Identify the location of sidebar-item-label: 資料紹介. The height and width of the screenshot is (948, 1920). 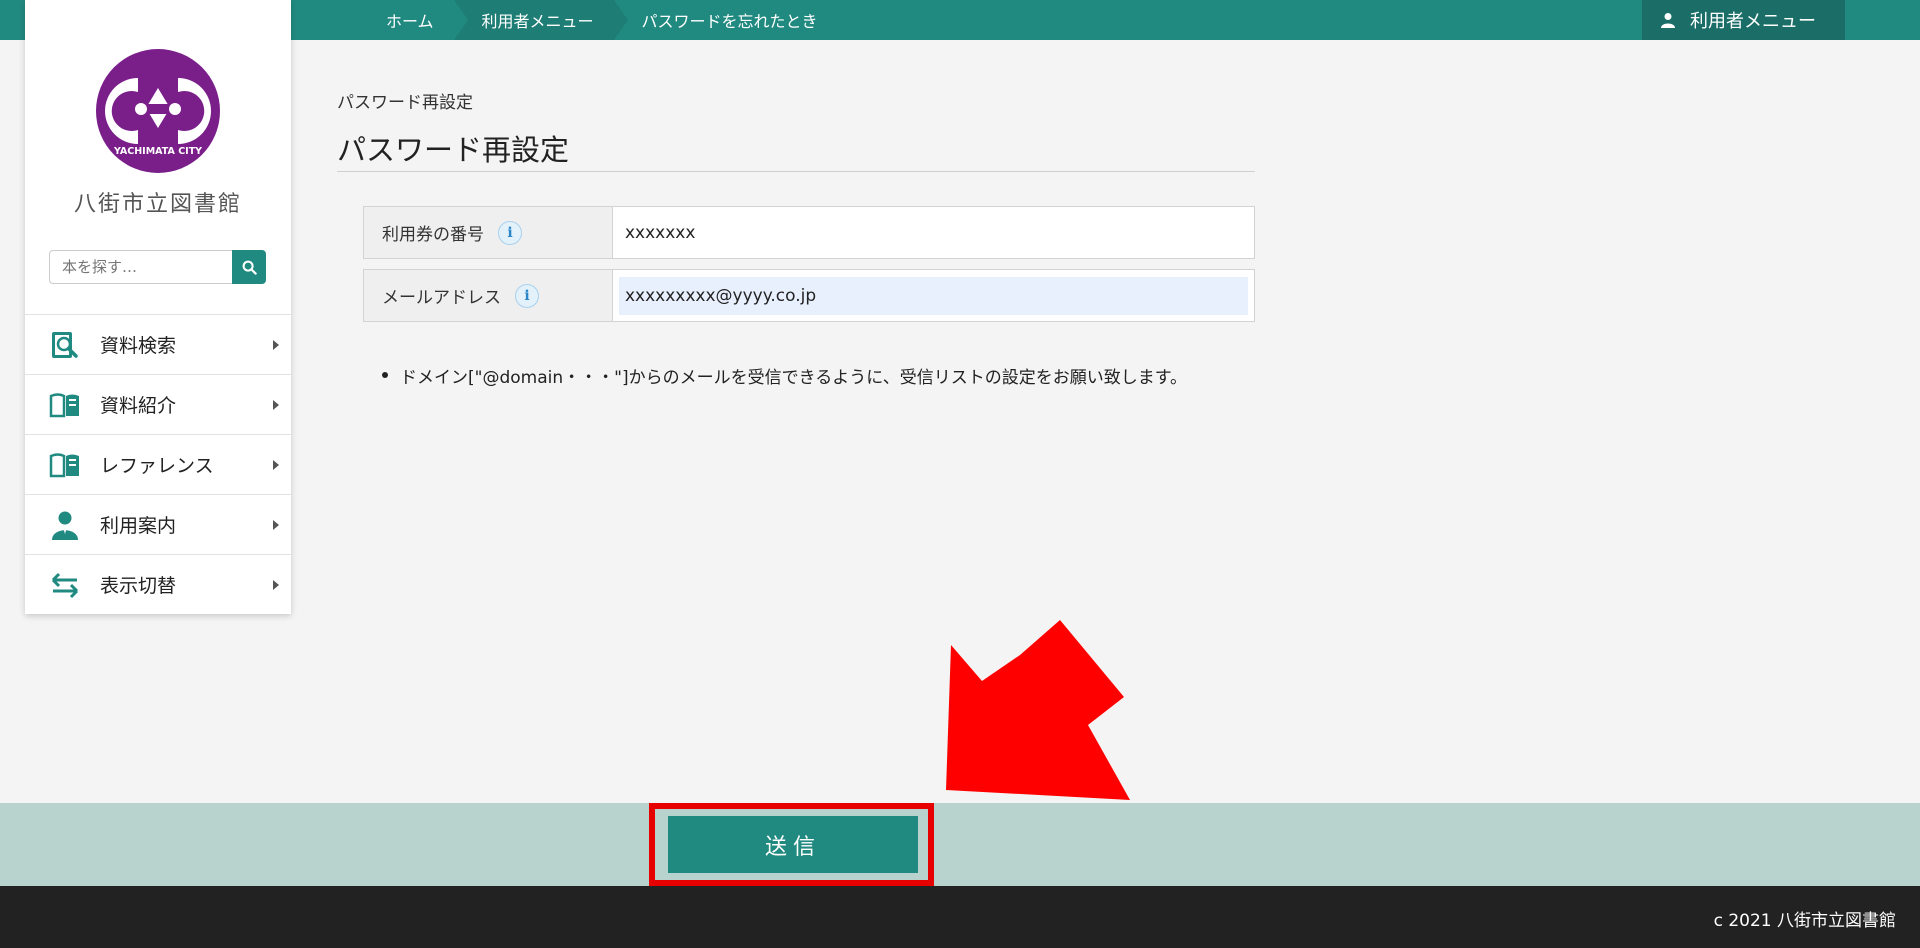
(138, 406).